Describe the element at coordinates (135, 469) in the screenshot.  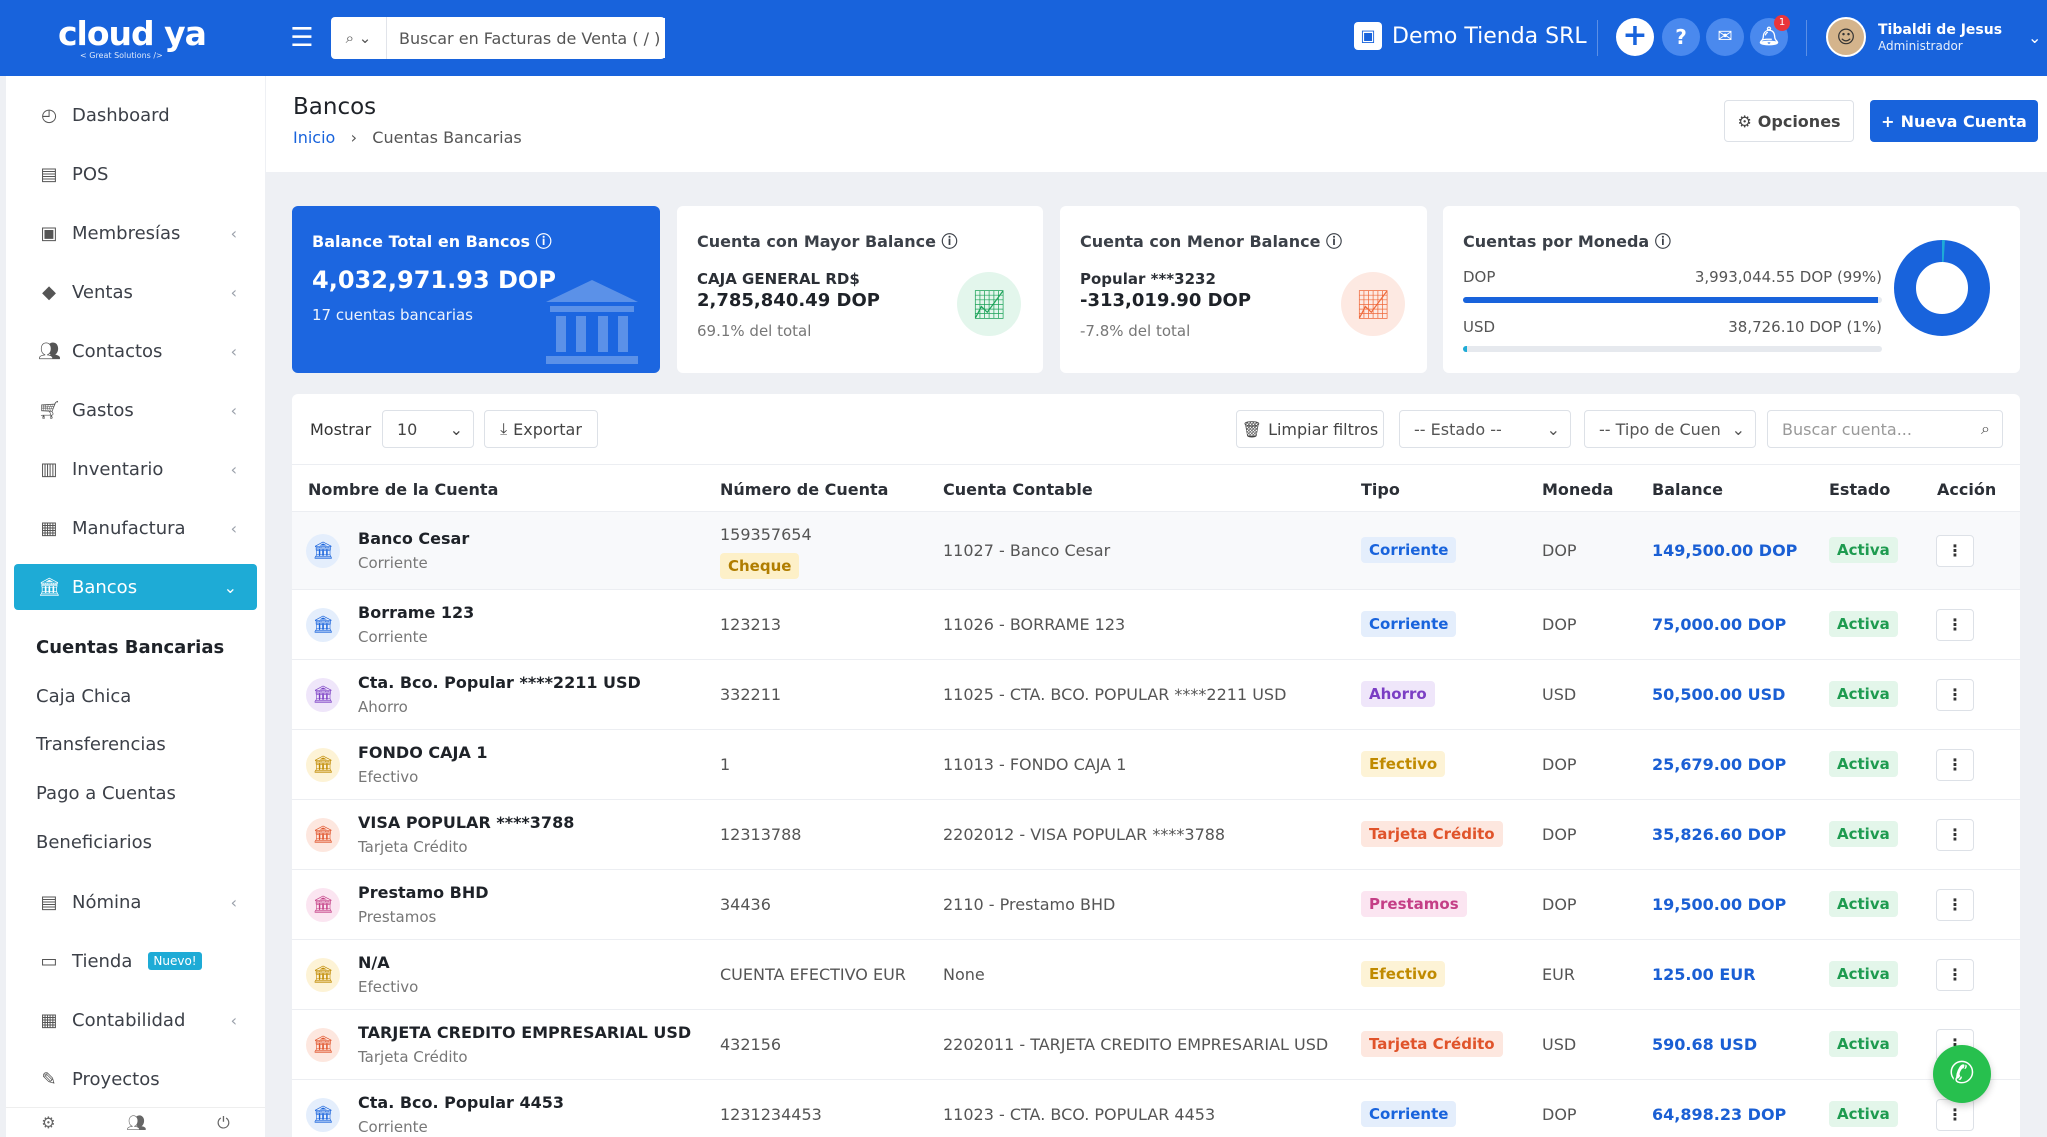
I see `sidebar-item-inventario: ▥ Inventario ‹` at that location.